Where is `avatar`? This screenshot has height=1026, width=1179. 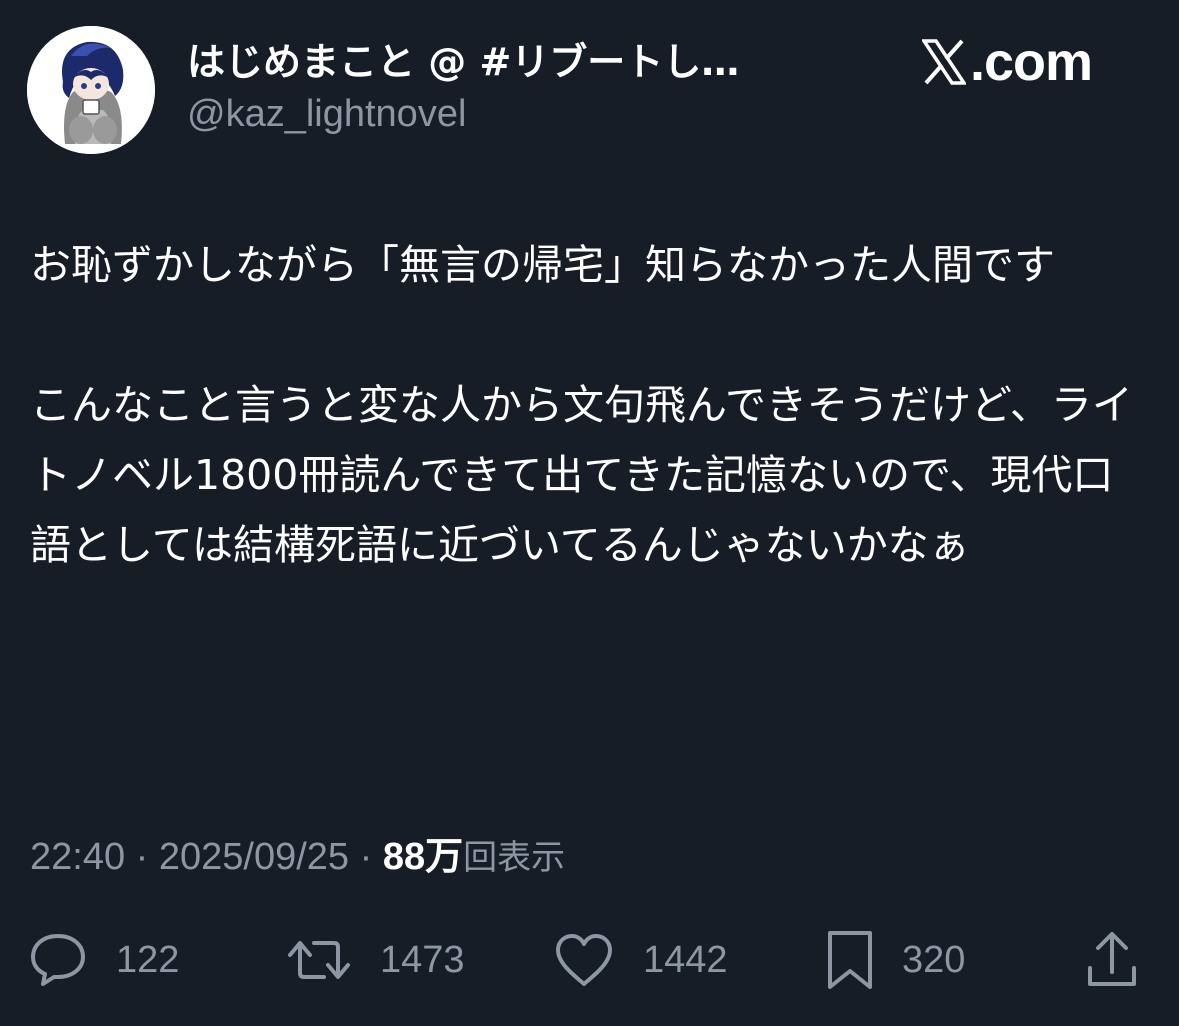 avatar is located at coordinates (91, 90).